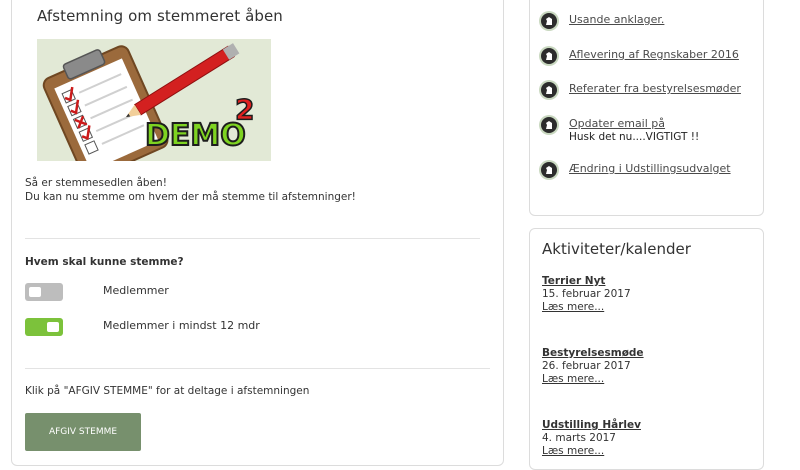 This screenshot has height=470, width=800. What do you see at coordinates (154, 100) in the screenshot?
I see `demo-clipboard-image: DEMO 2` at bounding box center [154, 100].